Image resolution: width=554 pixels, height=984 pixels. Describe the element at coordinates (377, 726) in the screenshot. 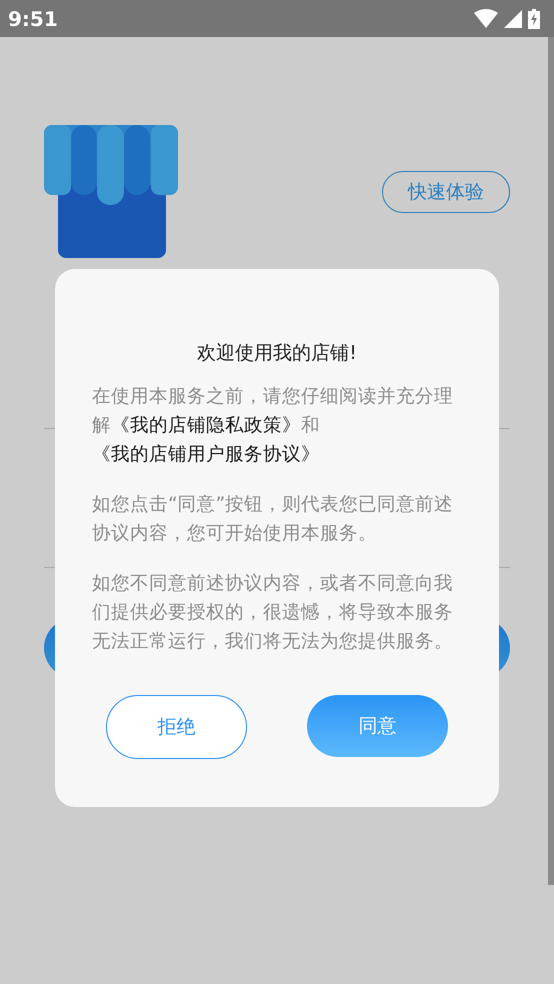

I see `agree-button: 同意` at that location.